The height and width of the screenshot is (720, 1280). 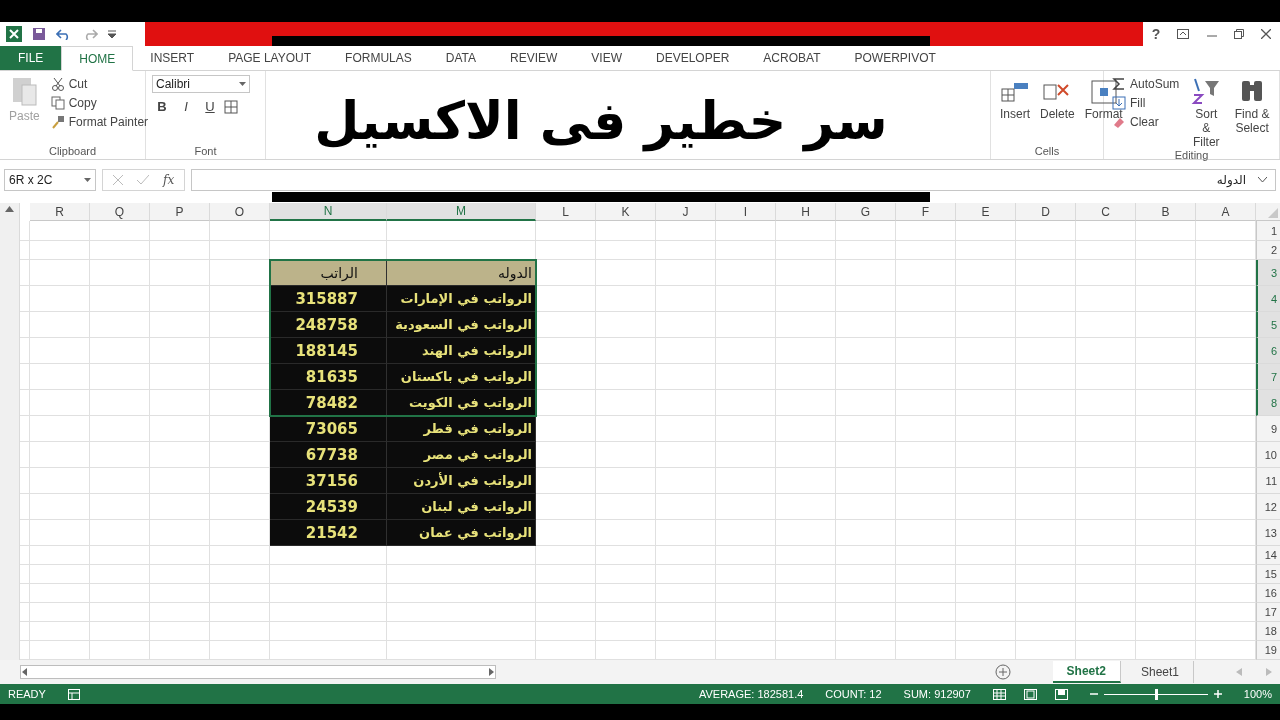 What do you see at coordinates (1156, 34) in the screenshot?
I see `help-button: ?` at bounding box center [1156, 34].